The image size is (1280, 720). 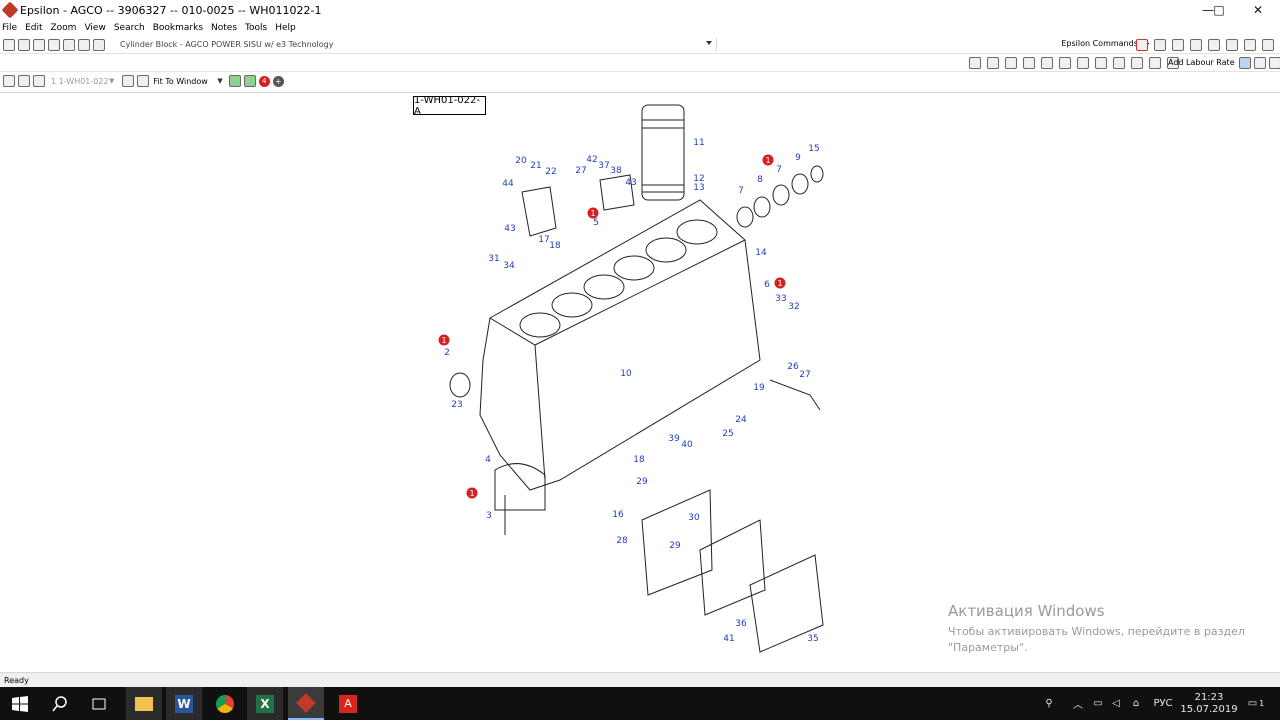 What do you see at coordinates (761, 253) in the screenshot?
I see `callout-14: 14` at bounding box center [761, 253].